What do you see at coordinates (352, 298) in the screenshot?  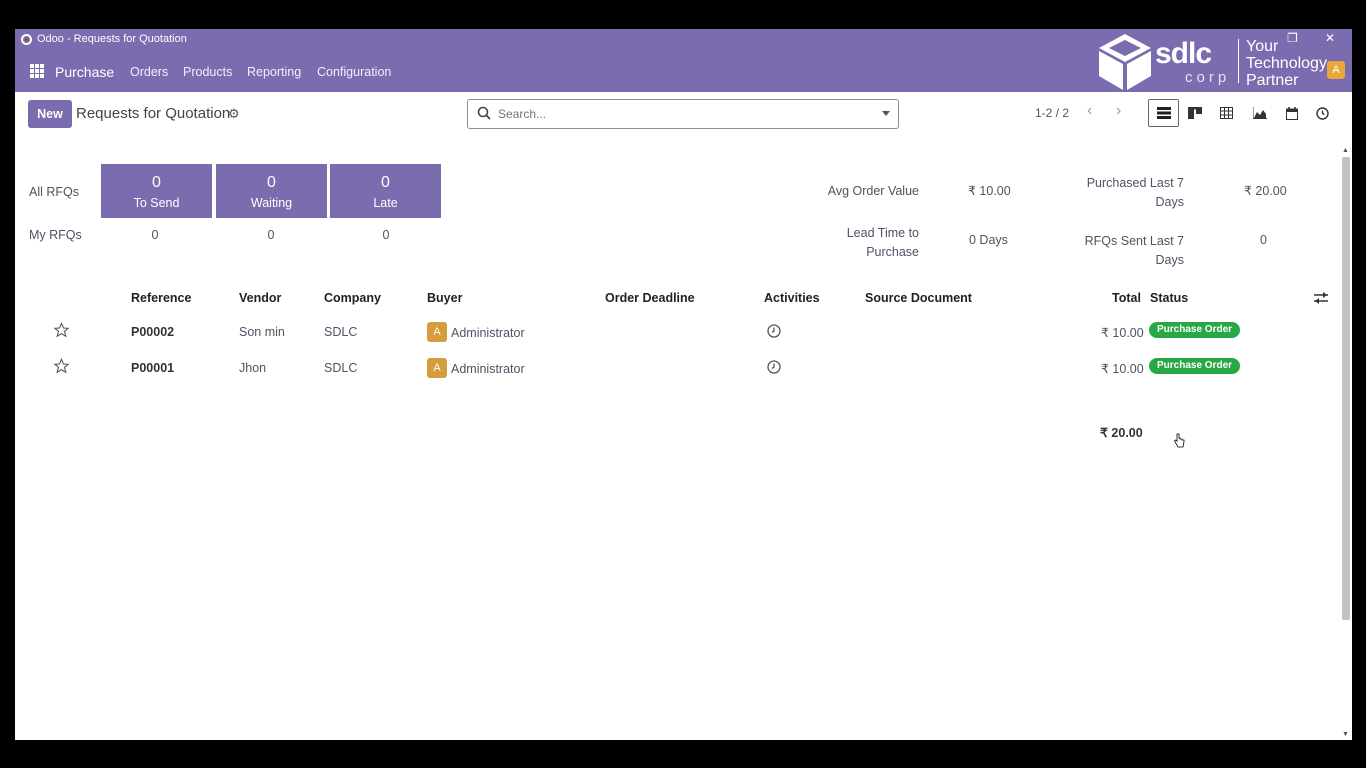 I see `column-company: Company` at bounding box center [352, 298].